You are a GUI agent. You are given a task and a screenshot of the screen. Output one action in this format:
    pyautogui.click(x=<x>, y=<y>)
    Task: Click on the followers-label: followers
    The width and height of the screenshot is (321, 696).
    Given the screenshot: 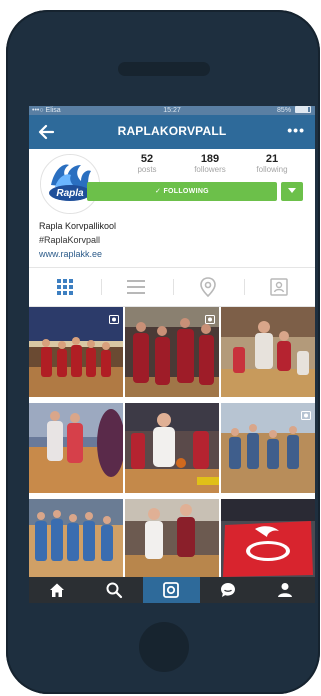 What is the action you would take?
    pyautogui.click(x=210, y=169)
    